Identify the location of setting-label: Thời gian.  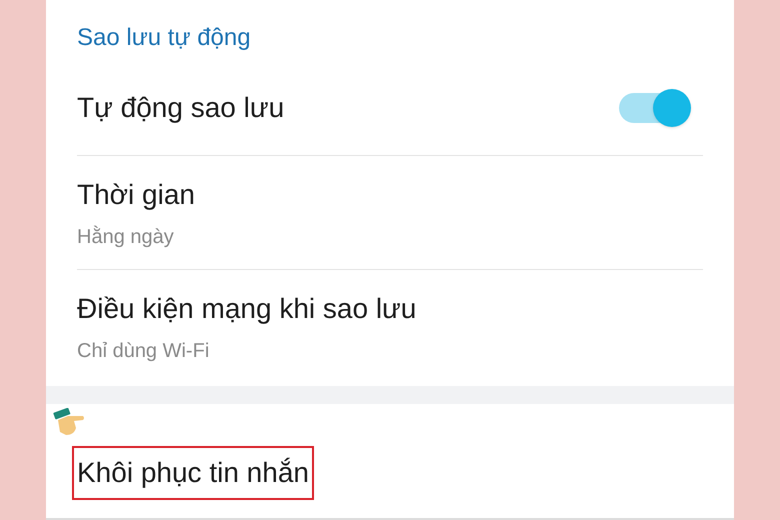
(136, 195).